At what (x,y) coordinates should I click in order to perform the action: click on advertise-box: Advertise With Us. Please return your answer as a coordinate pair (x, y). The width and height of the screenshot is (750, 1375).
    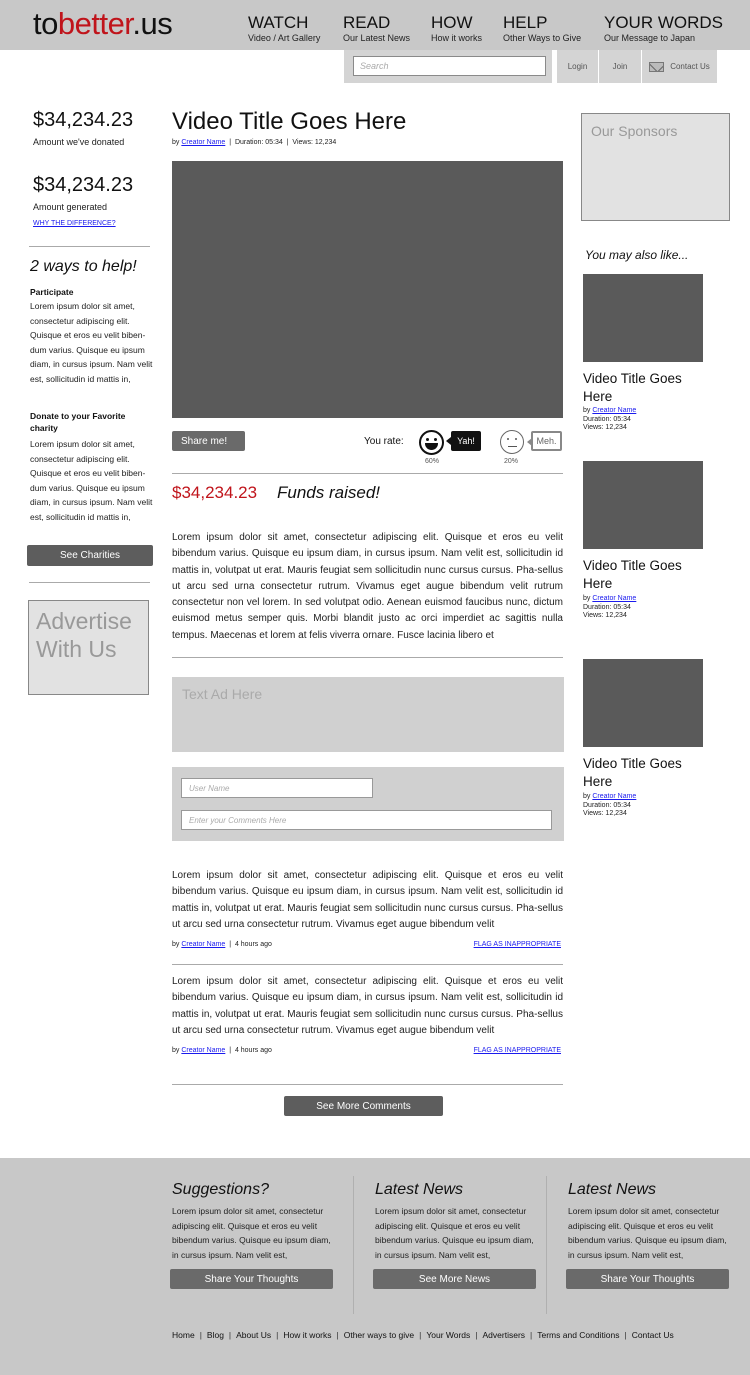
    Looking at the image, I should click on (88, 647).